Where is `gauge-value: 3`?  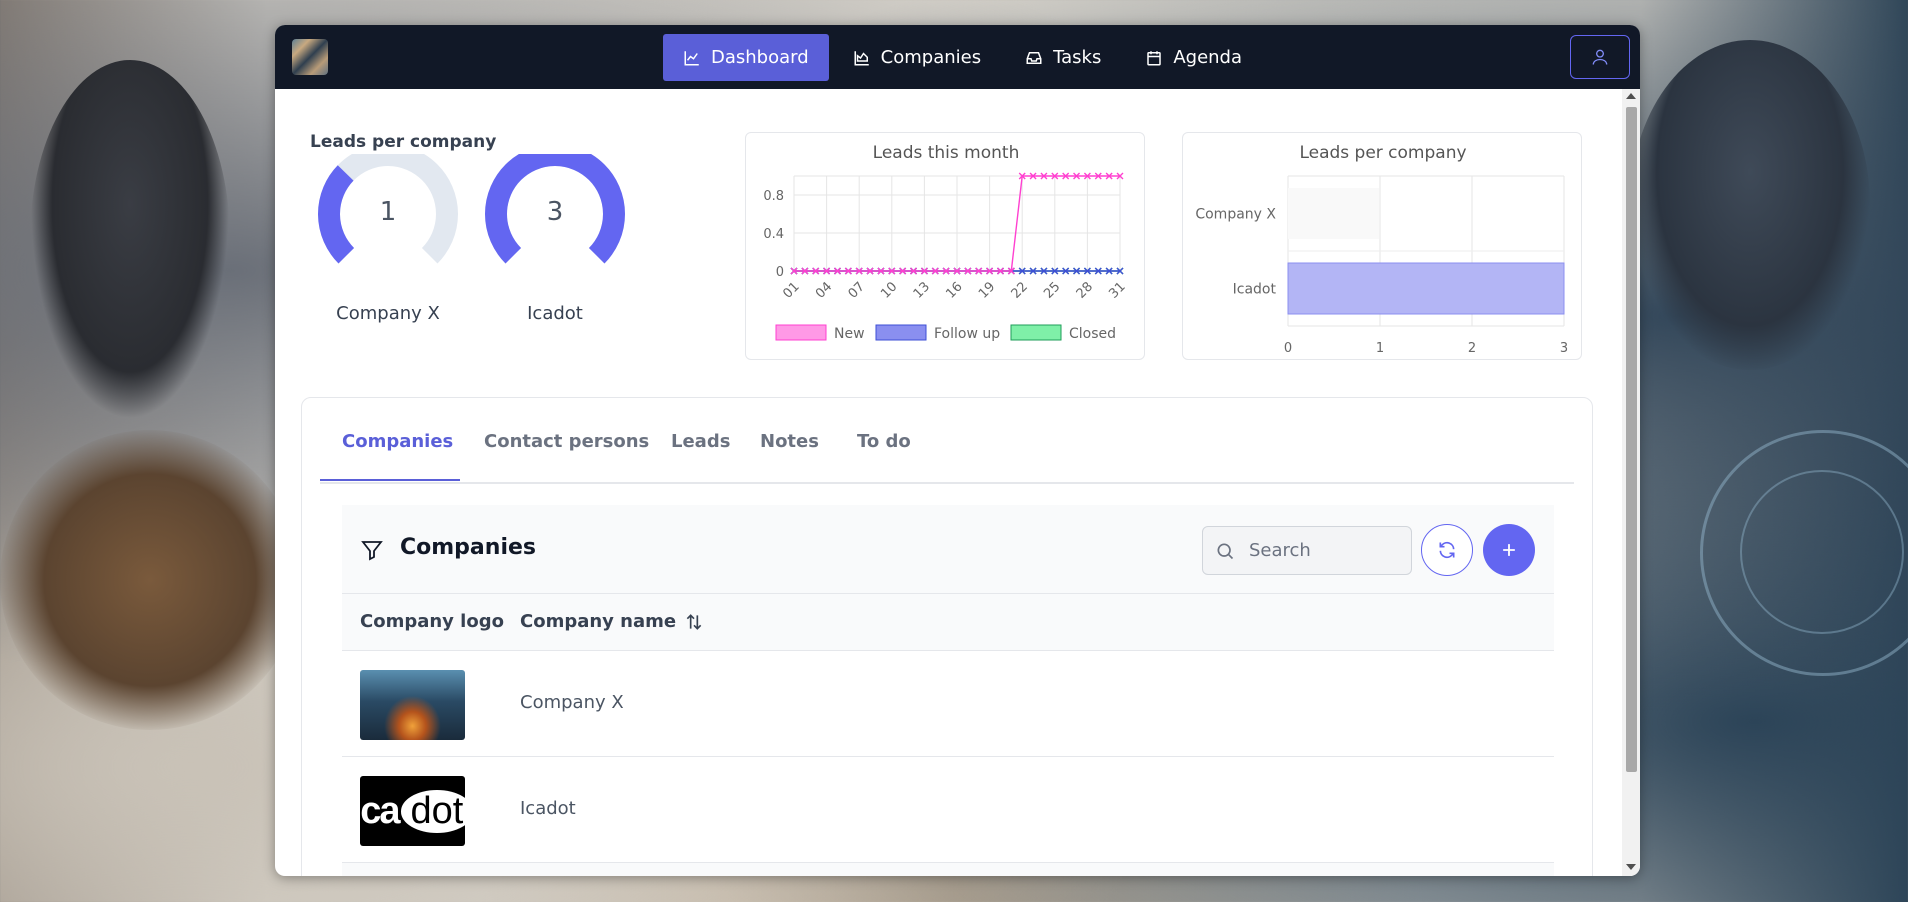 gauge-value: 3 is located at coordinates (555, 212).